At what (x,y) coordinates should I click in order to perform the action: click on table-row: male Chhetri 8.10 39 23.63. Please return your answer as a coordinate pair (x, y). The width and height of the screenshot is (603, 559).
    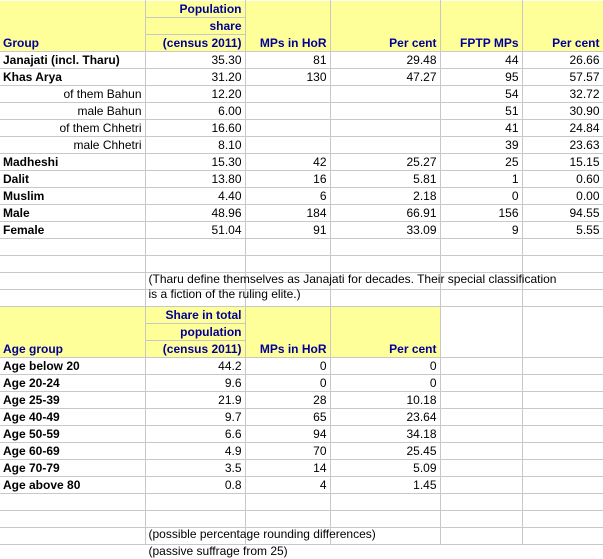
    Looking at the image, I should click on (301, 145).